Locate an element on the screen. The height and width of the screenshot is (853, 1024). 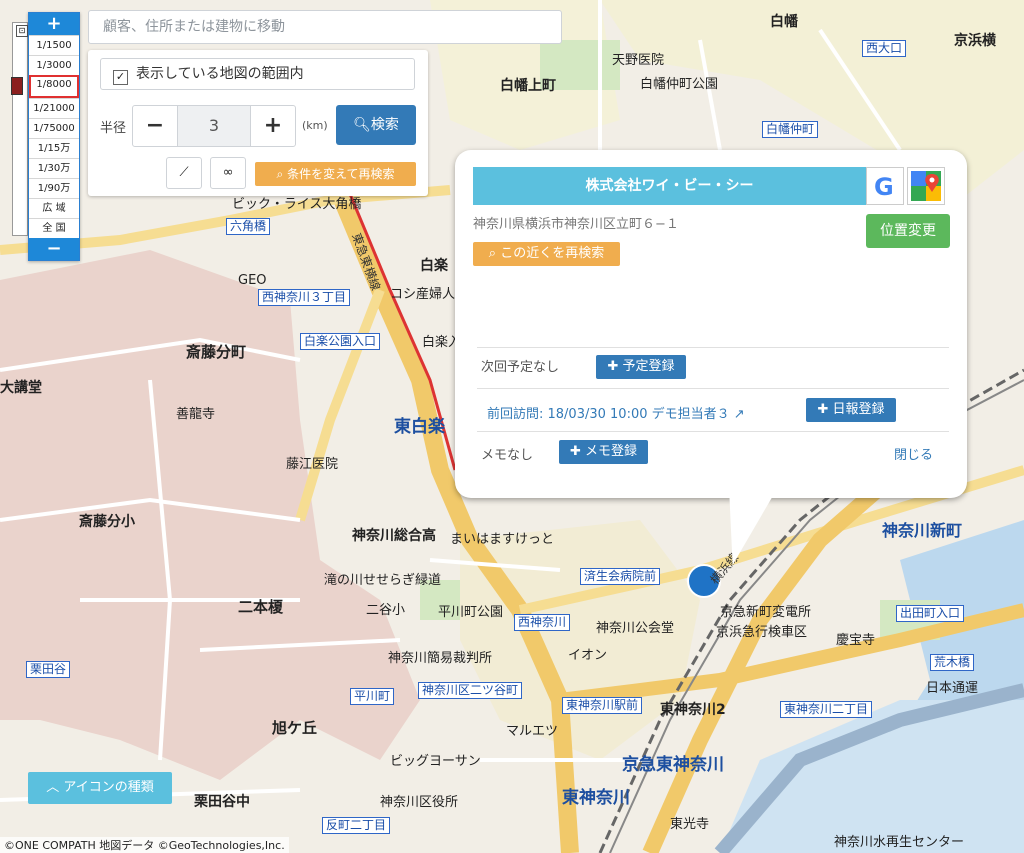
map-stop-label: 平川町 is located at coordinates (372, 696).